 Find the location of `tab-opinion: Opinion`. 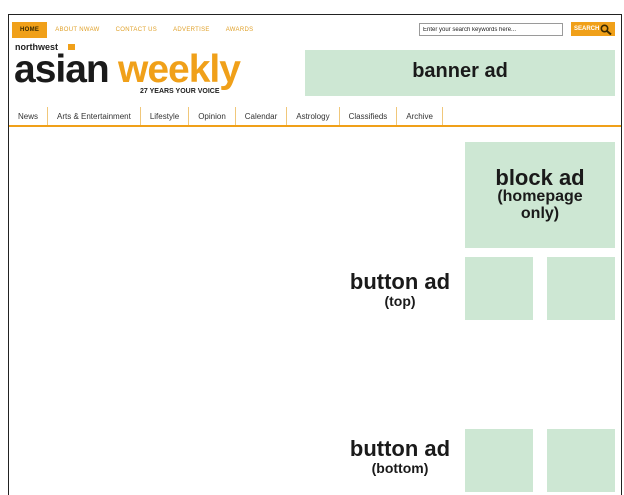

tab-opinion: Opinion is located at coordinates (212, 116).